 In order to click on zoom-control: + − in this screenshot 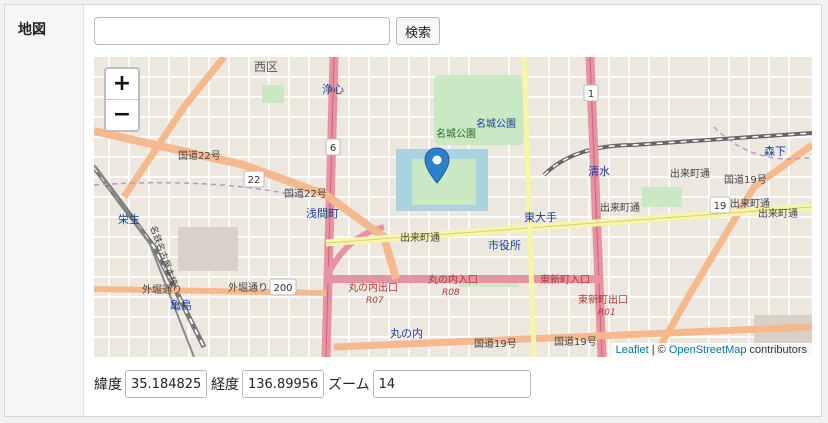, I will do `click(122, 99)`.